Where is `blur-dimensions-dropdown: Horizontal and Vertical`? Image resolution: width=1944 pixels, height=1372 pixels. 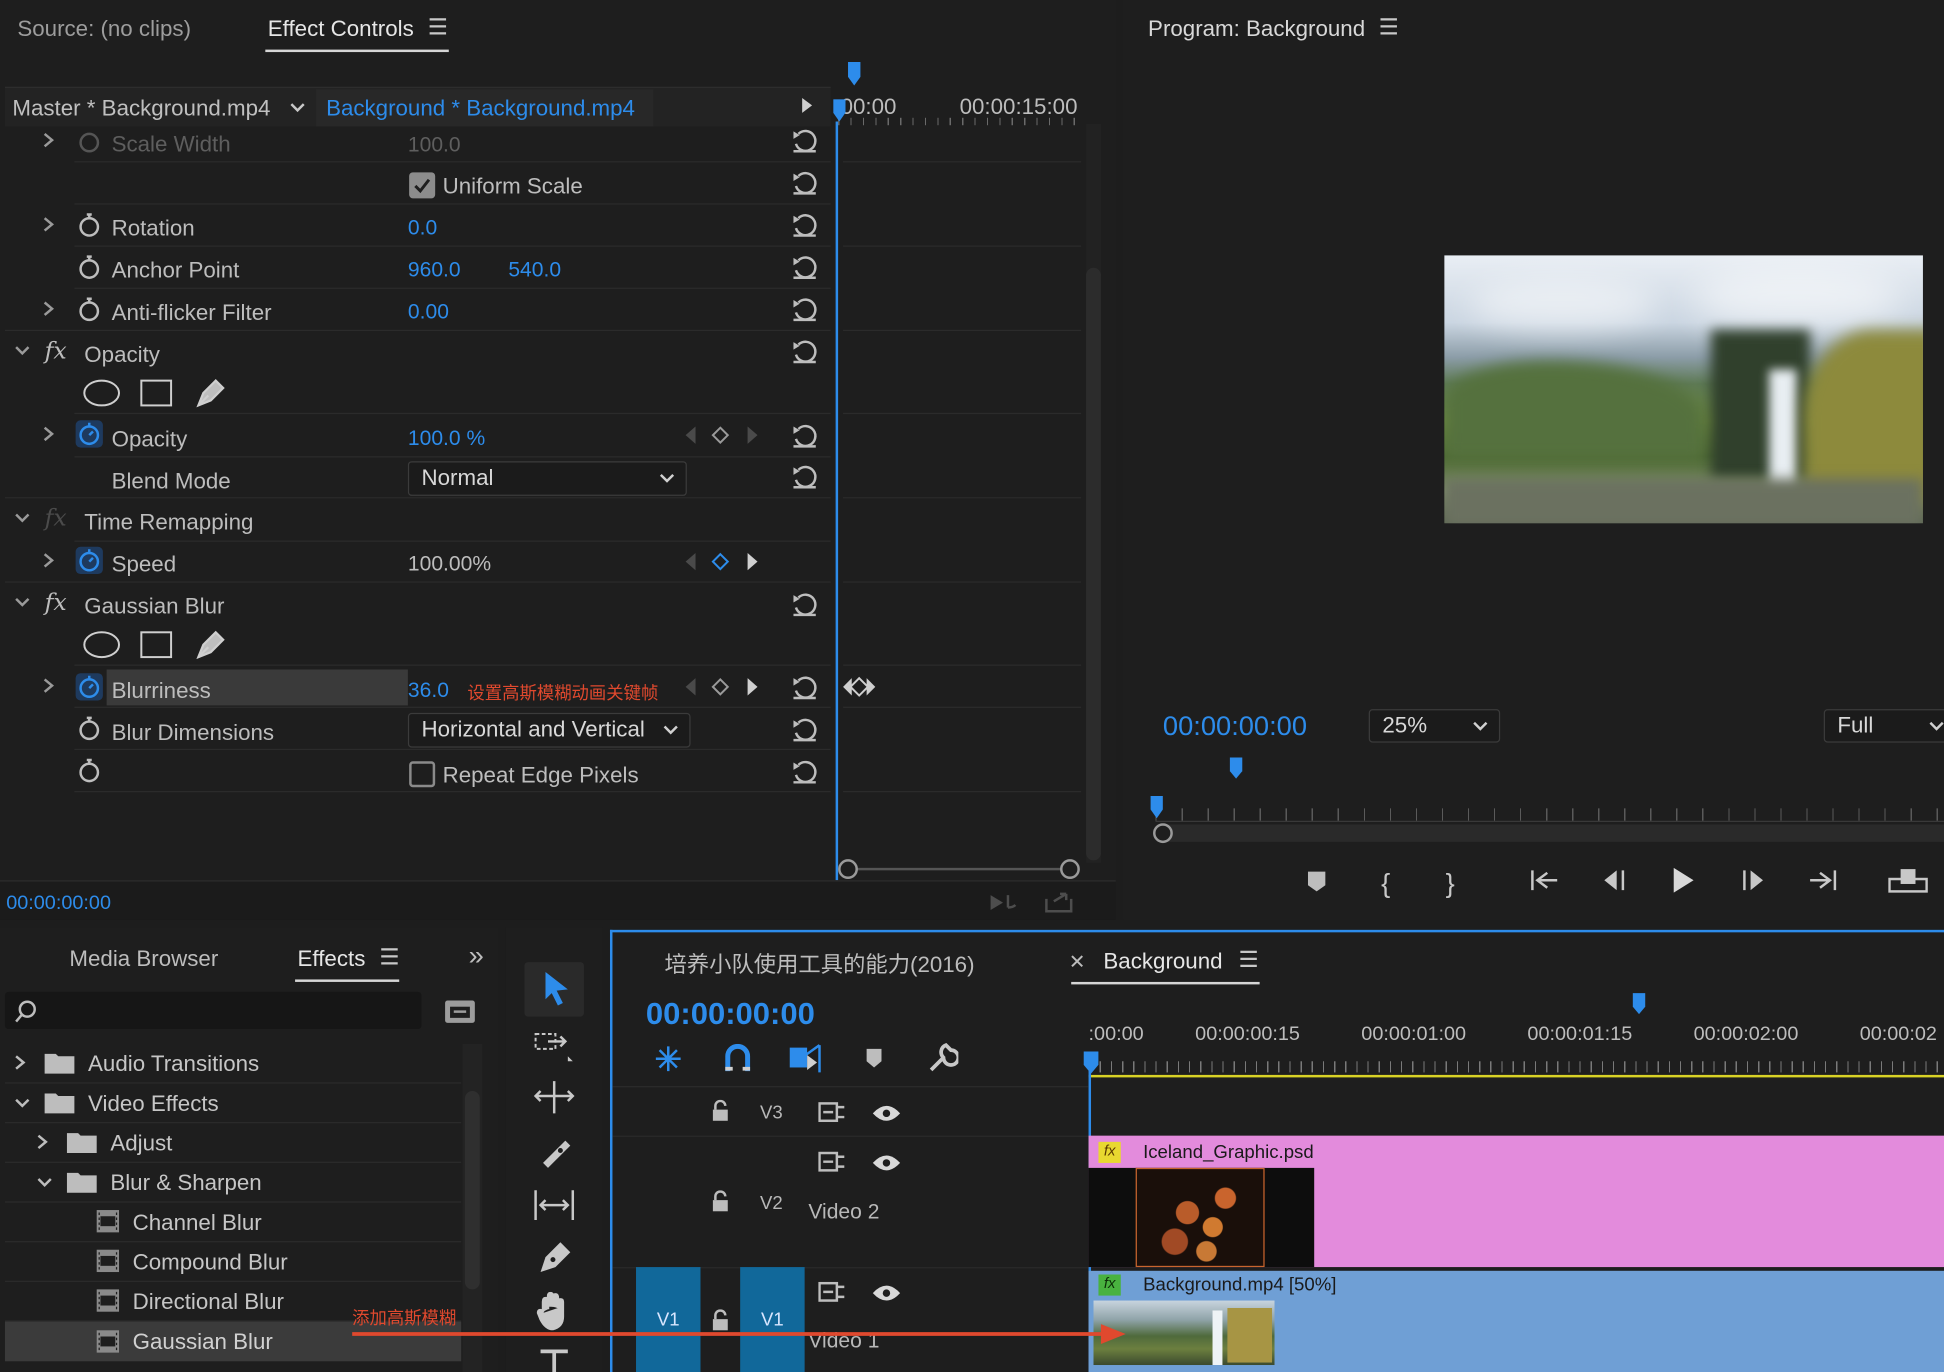
blur-dimensions-dropdown: Horizontal and Vertical is located at coordinates (549, 730).